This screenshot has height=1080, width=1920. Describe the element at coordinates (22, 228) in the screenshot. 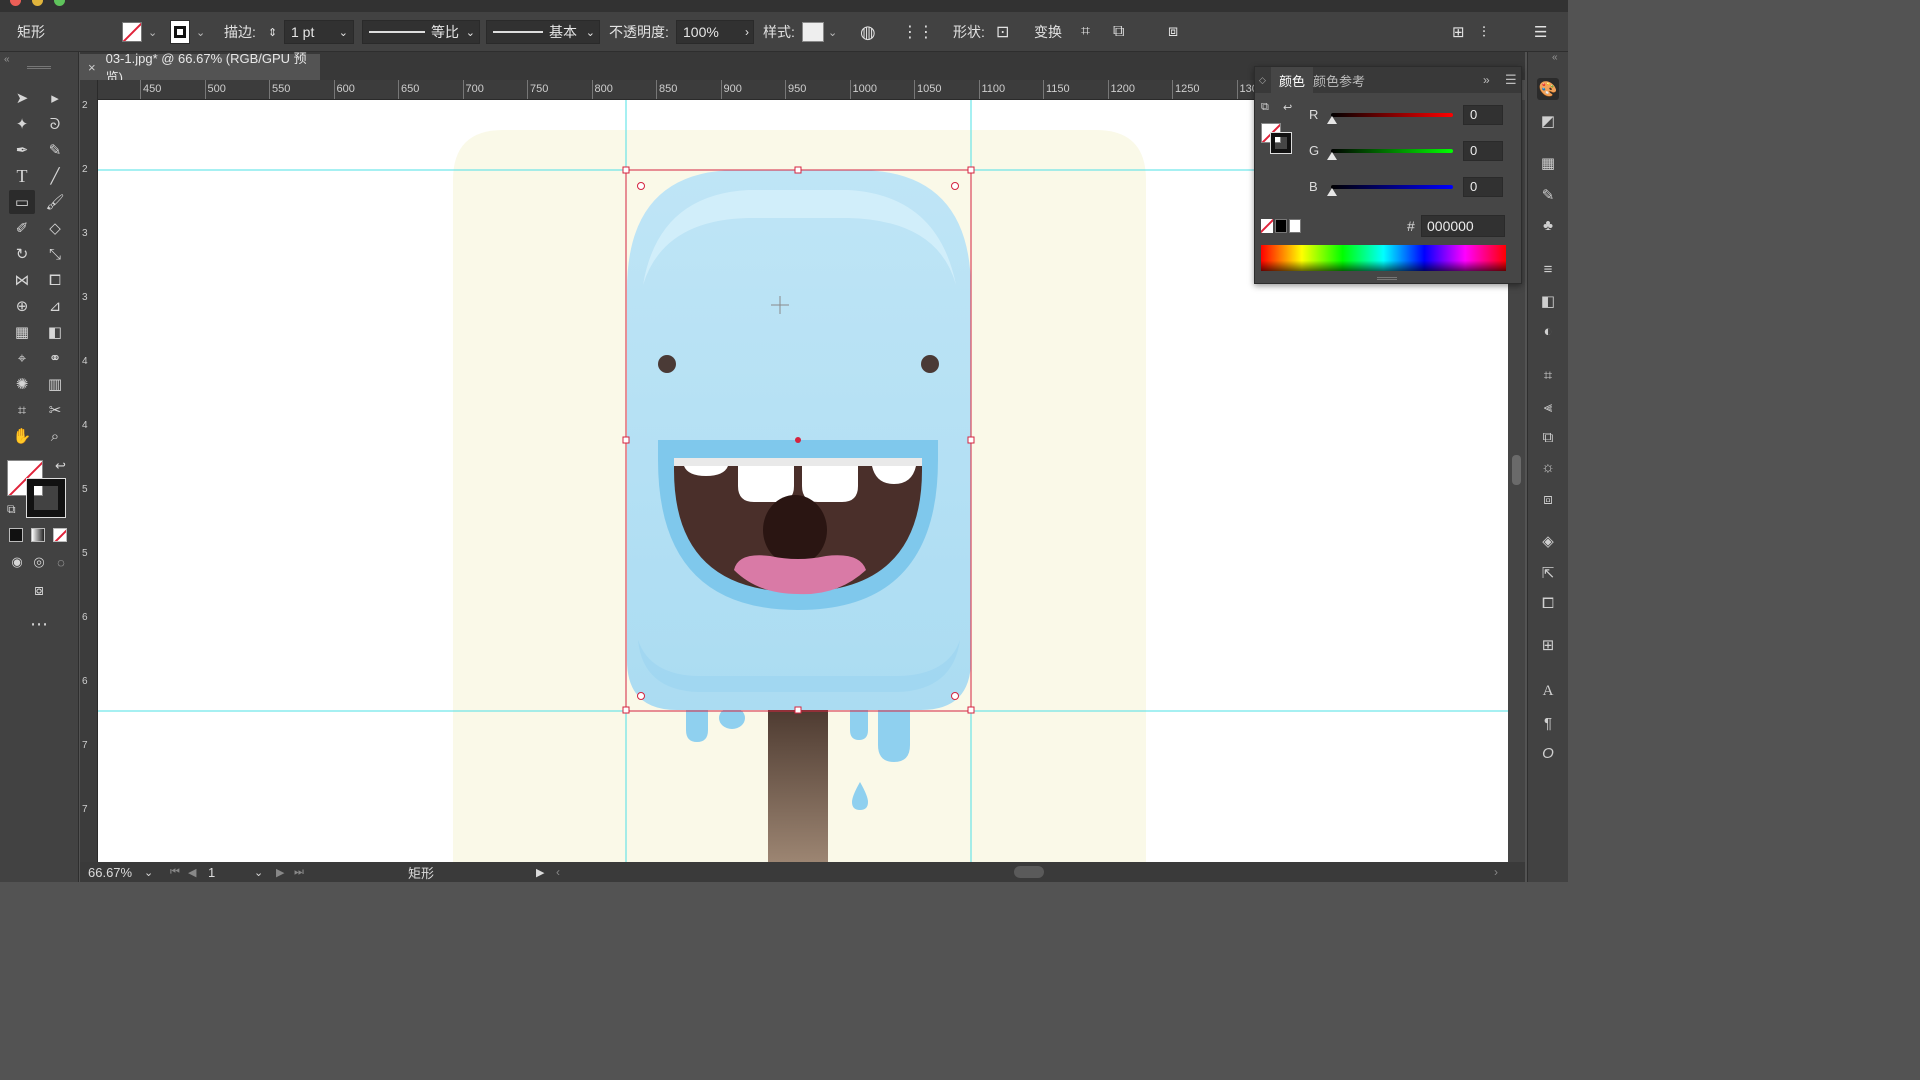

I see `shaper-tool-icon: ✐` at that location.